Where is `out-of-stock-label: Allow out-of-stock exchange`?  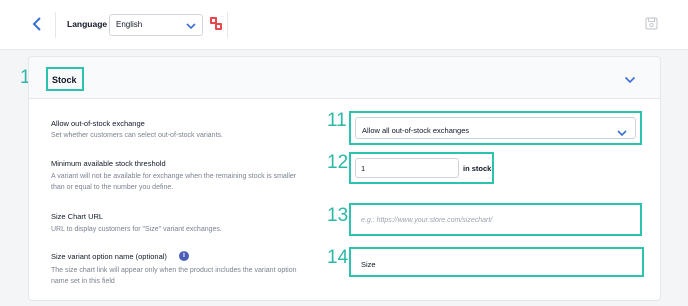
out-of-stock-label: Allow out-of-stock exchange is located at coordinates (98, 123).